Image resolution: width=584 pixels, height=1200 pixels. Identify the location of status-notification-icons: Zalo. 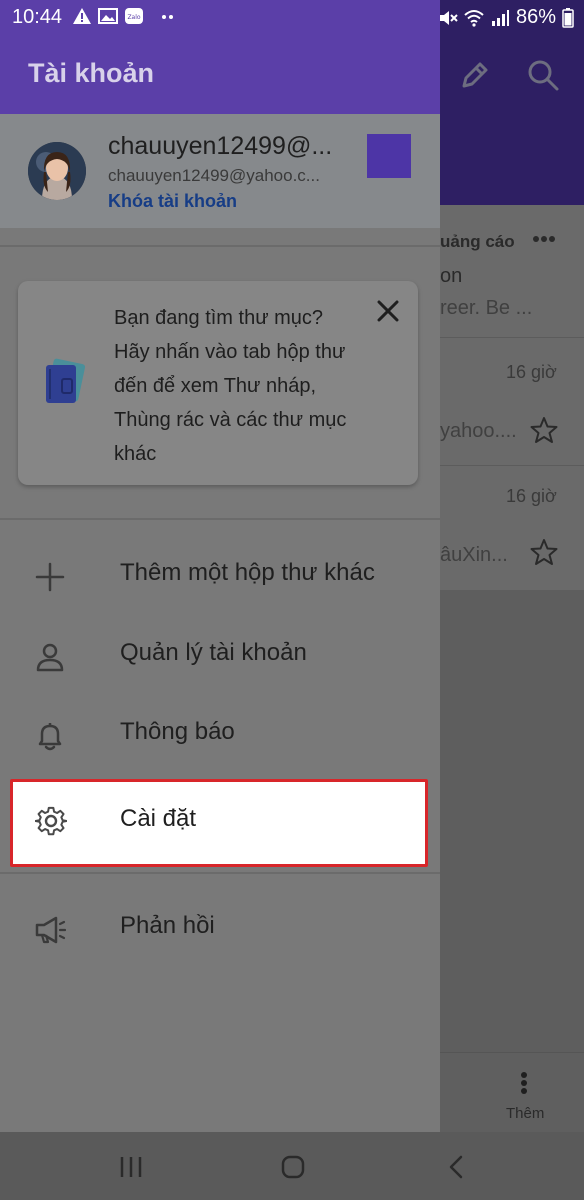
(125, 16).